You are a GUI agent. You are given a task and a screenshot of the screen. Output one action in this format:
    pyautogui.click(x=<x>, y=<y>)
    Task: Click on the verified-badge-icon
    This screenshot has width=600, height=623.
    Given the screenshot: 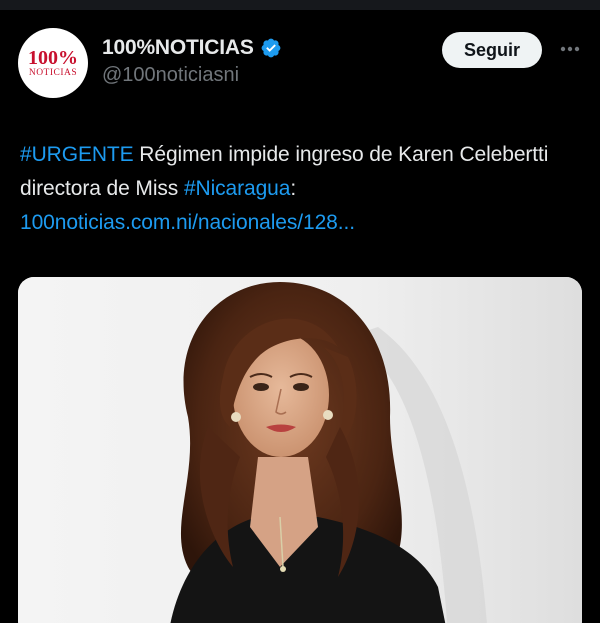 What is the action you would take?
    pyautogui.click(x=271, y=48)
    